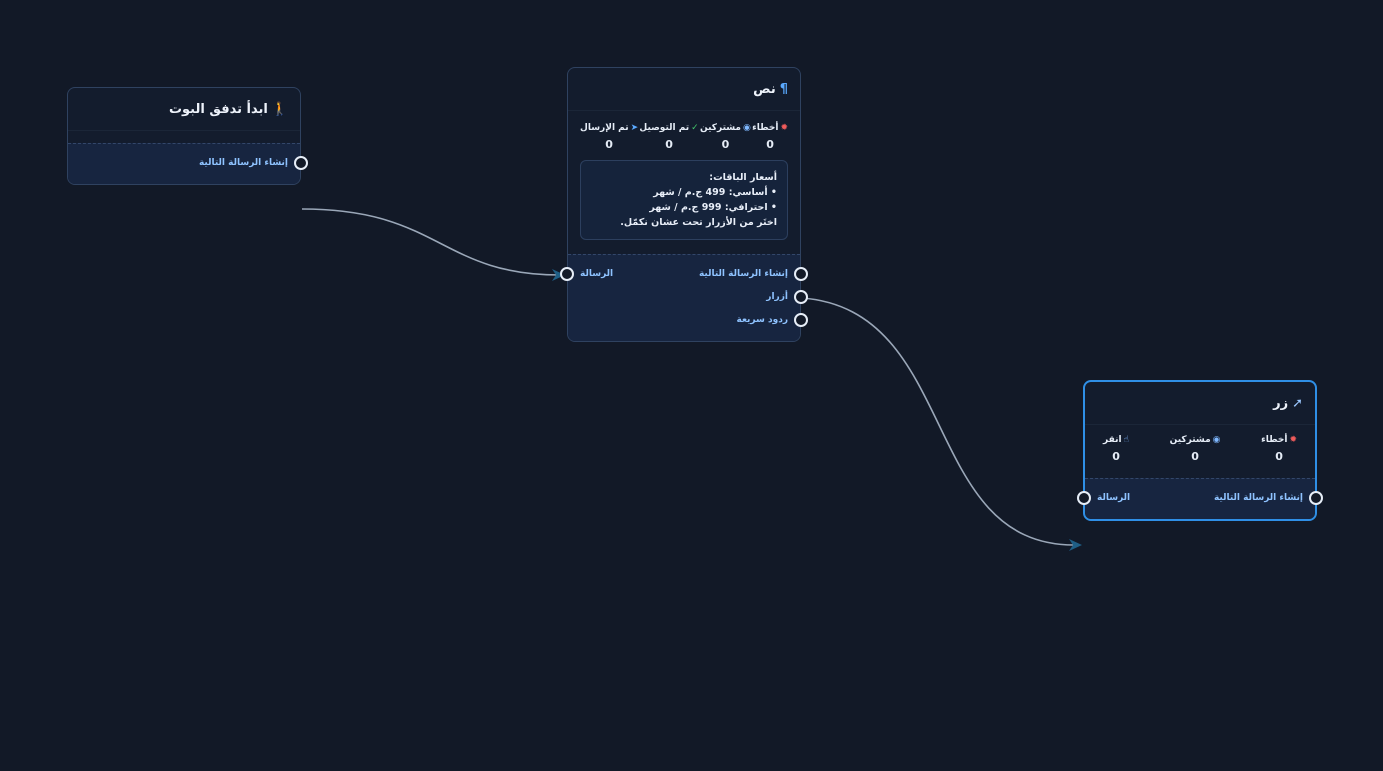 This screenshot has height=771, width=1383. Describe the element at coordinates (1200, 403) in the screenshot. I see `button-node-header: ➚ زر` at that location.